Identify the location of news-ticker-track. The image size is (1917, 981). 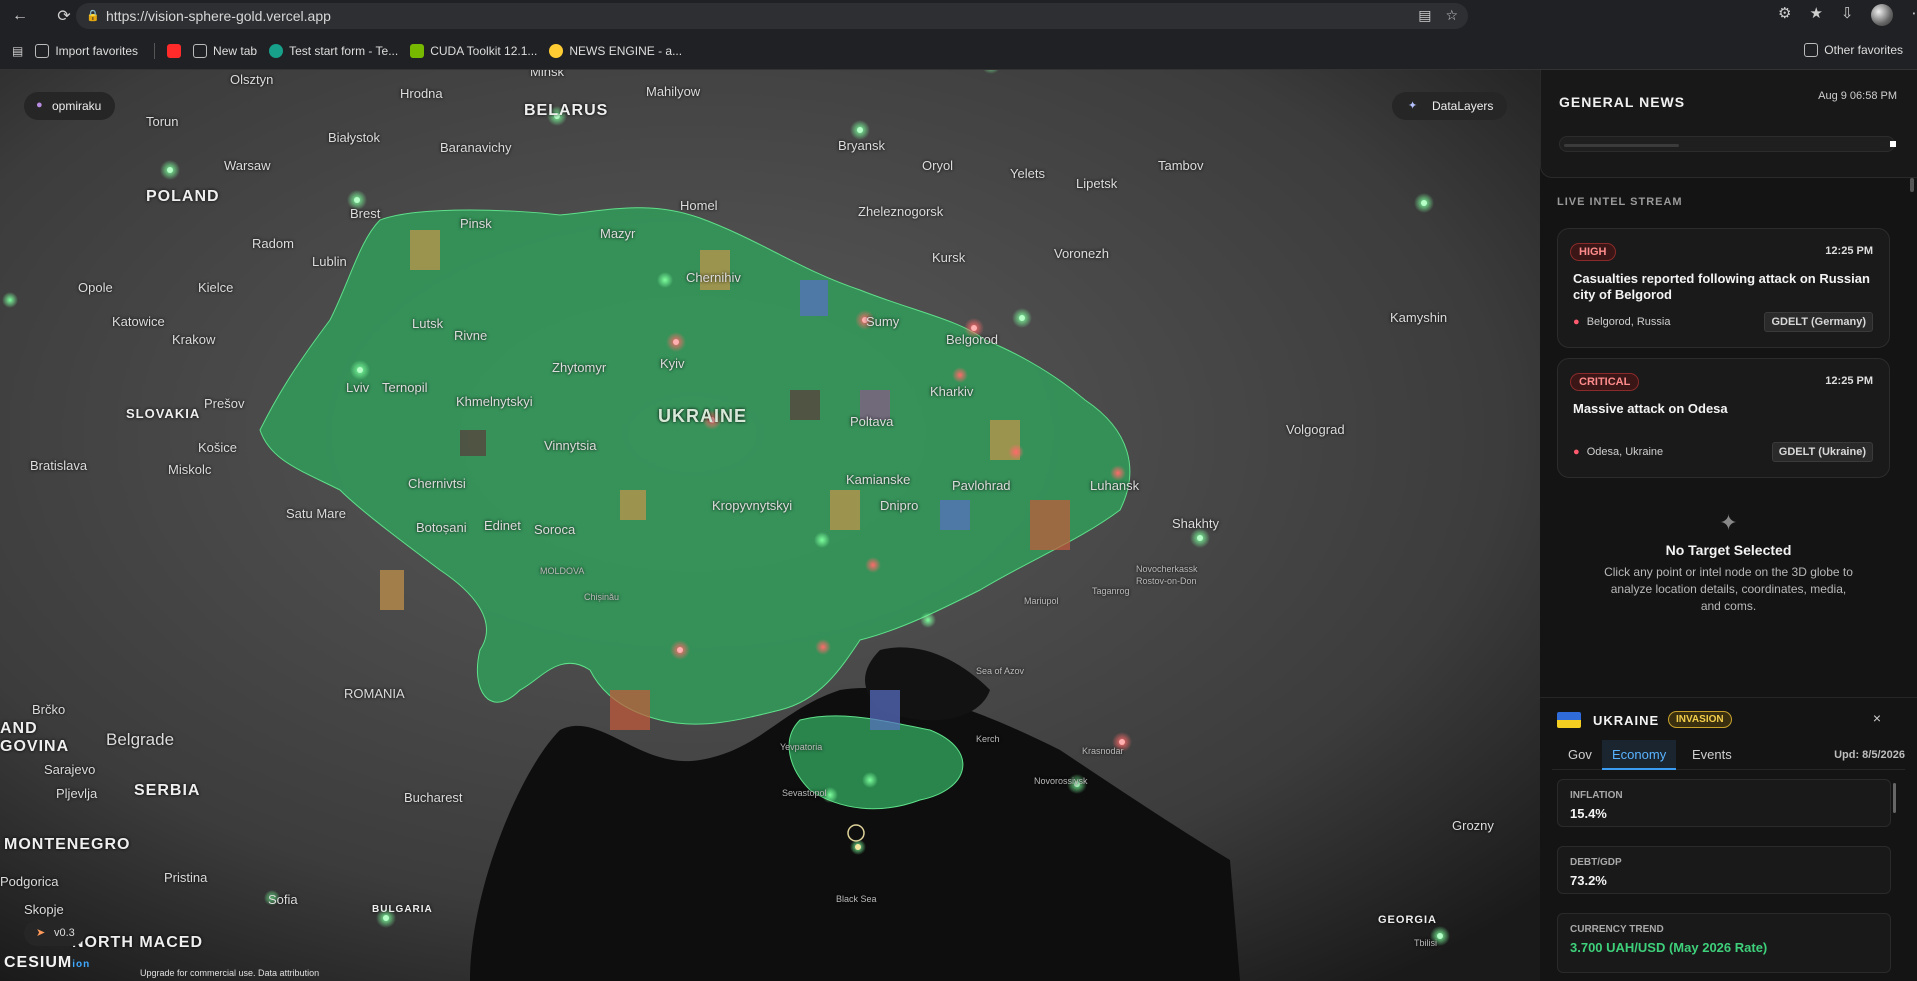
(1727, 144).